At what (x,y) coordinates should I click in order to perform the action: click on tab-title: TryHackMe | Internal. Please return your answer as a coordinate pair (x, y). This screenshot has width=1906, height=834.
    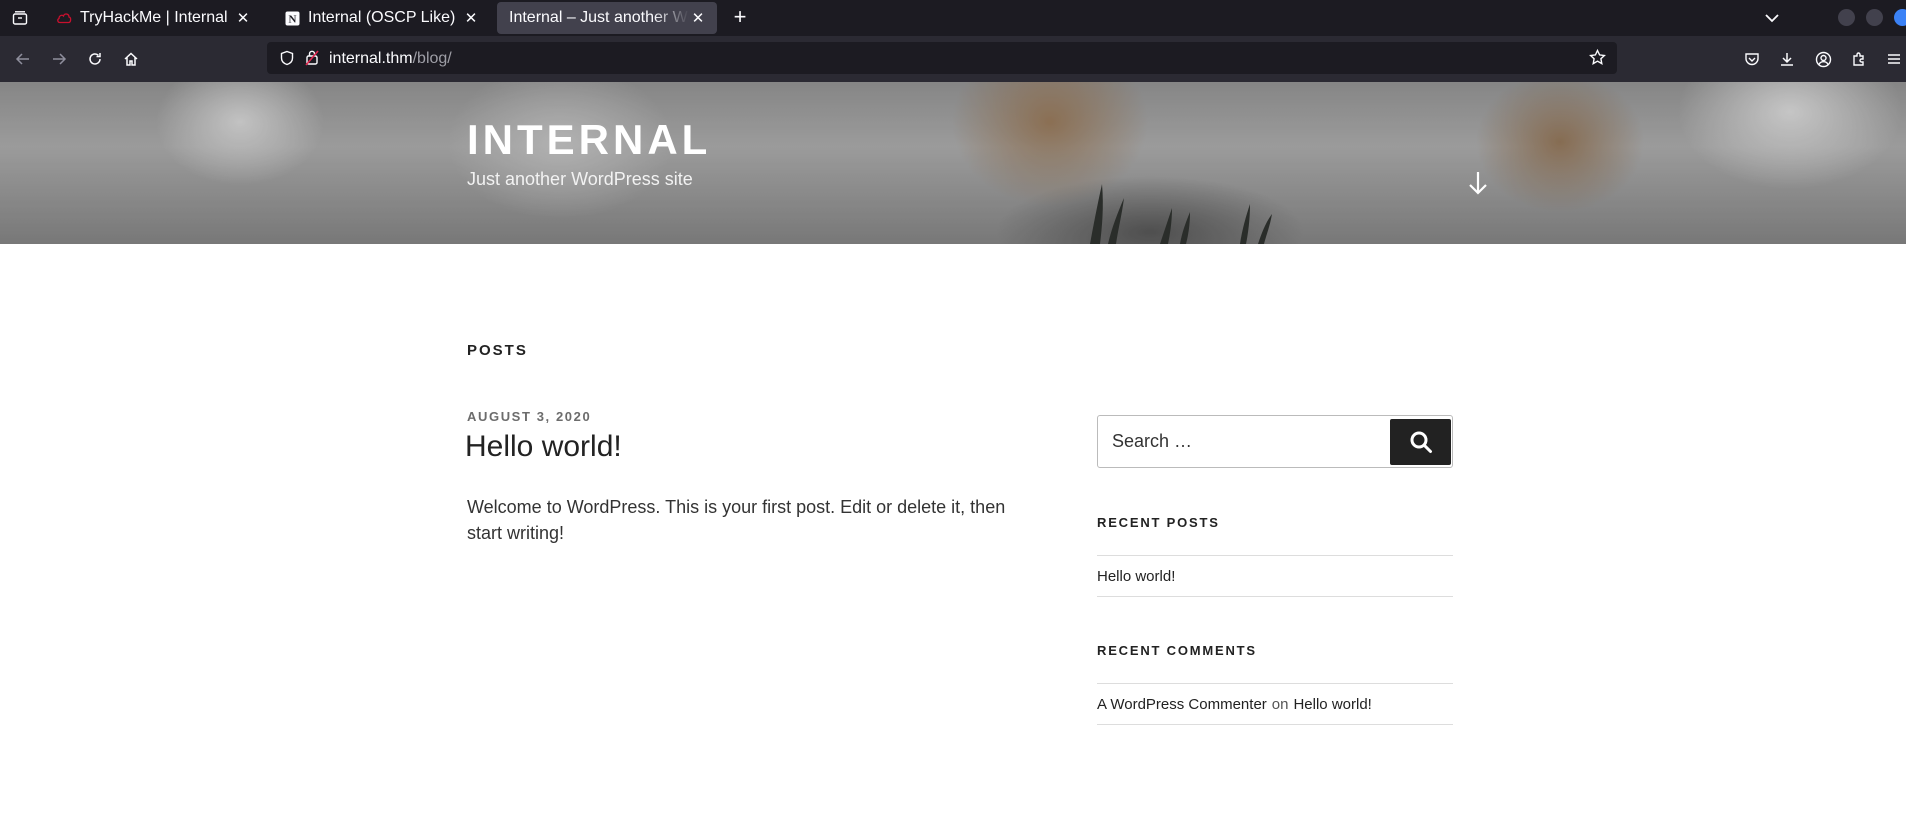
    Looking at the image, I should click on (154, 17).